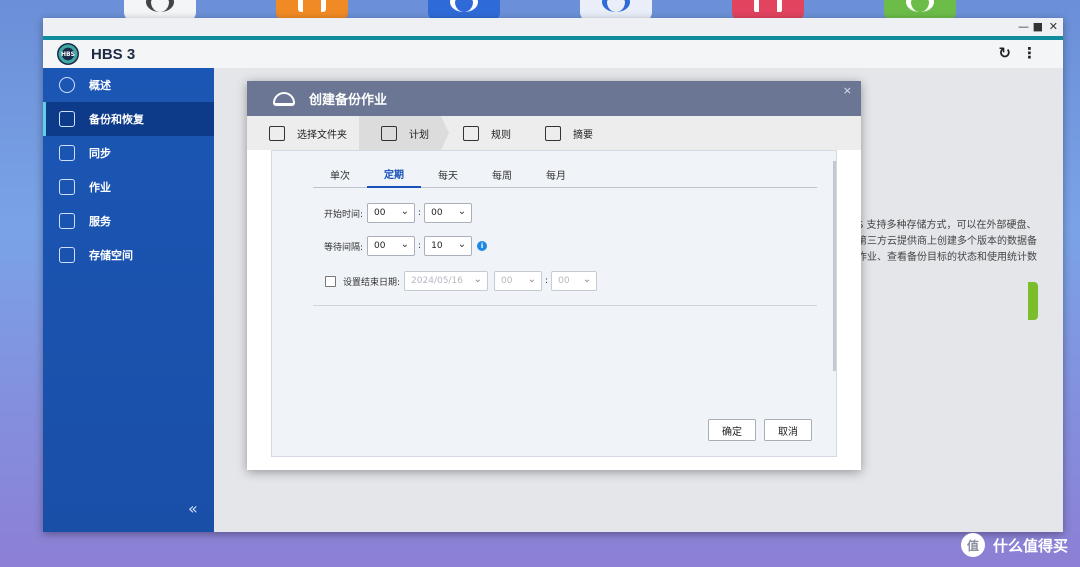 The width and height of the screenshot is (1080, 567). What do you see at coordinates (1053, 26) in the screenshot?
I see `close-window-button: ✕` at bounding box center [1053, 26].